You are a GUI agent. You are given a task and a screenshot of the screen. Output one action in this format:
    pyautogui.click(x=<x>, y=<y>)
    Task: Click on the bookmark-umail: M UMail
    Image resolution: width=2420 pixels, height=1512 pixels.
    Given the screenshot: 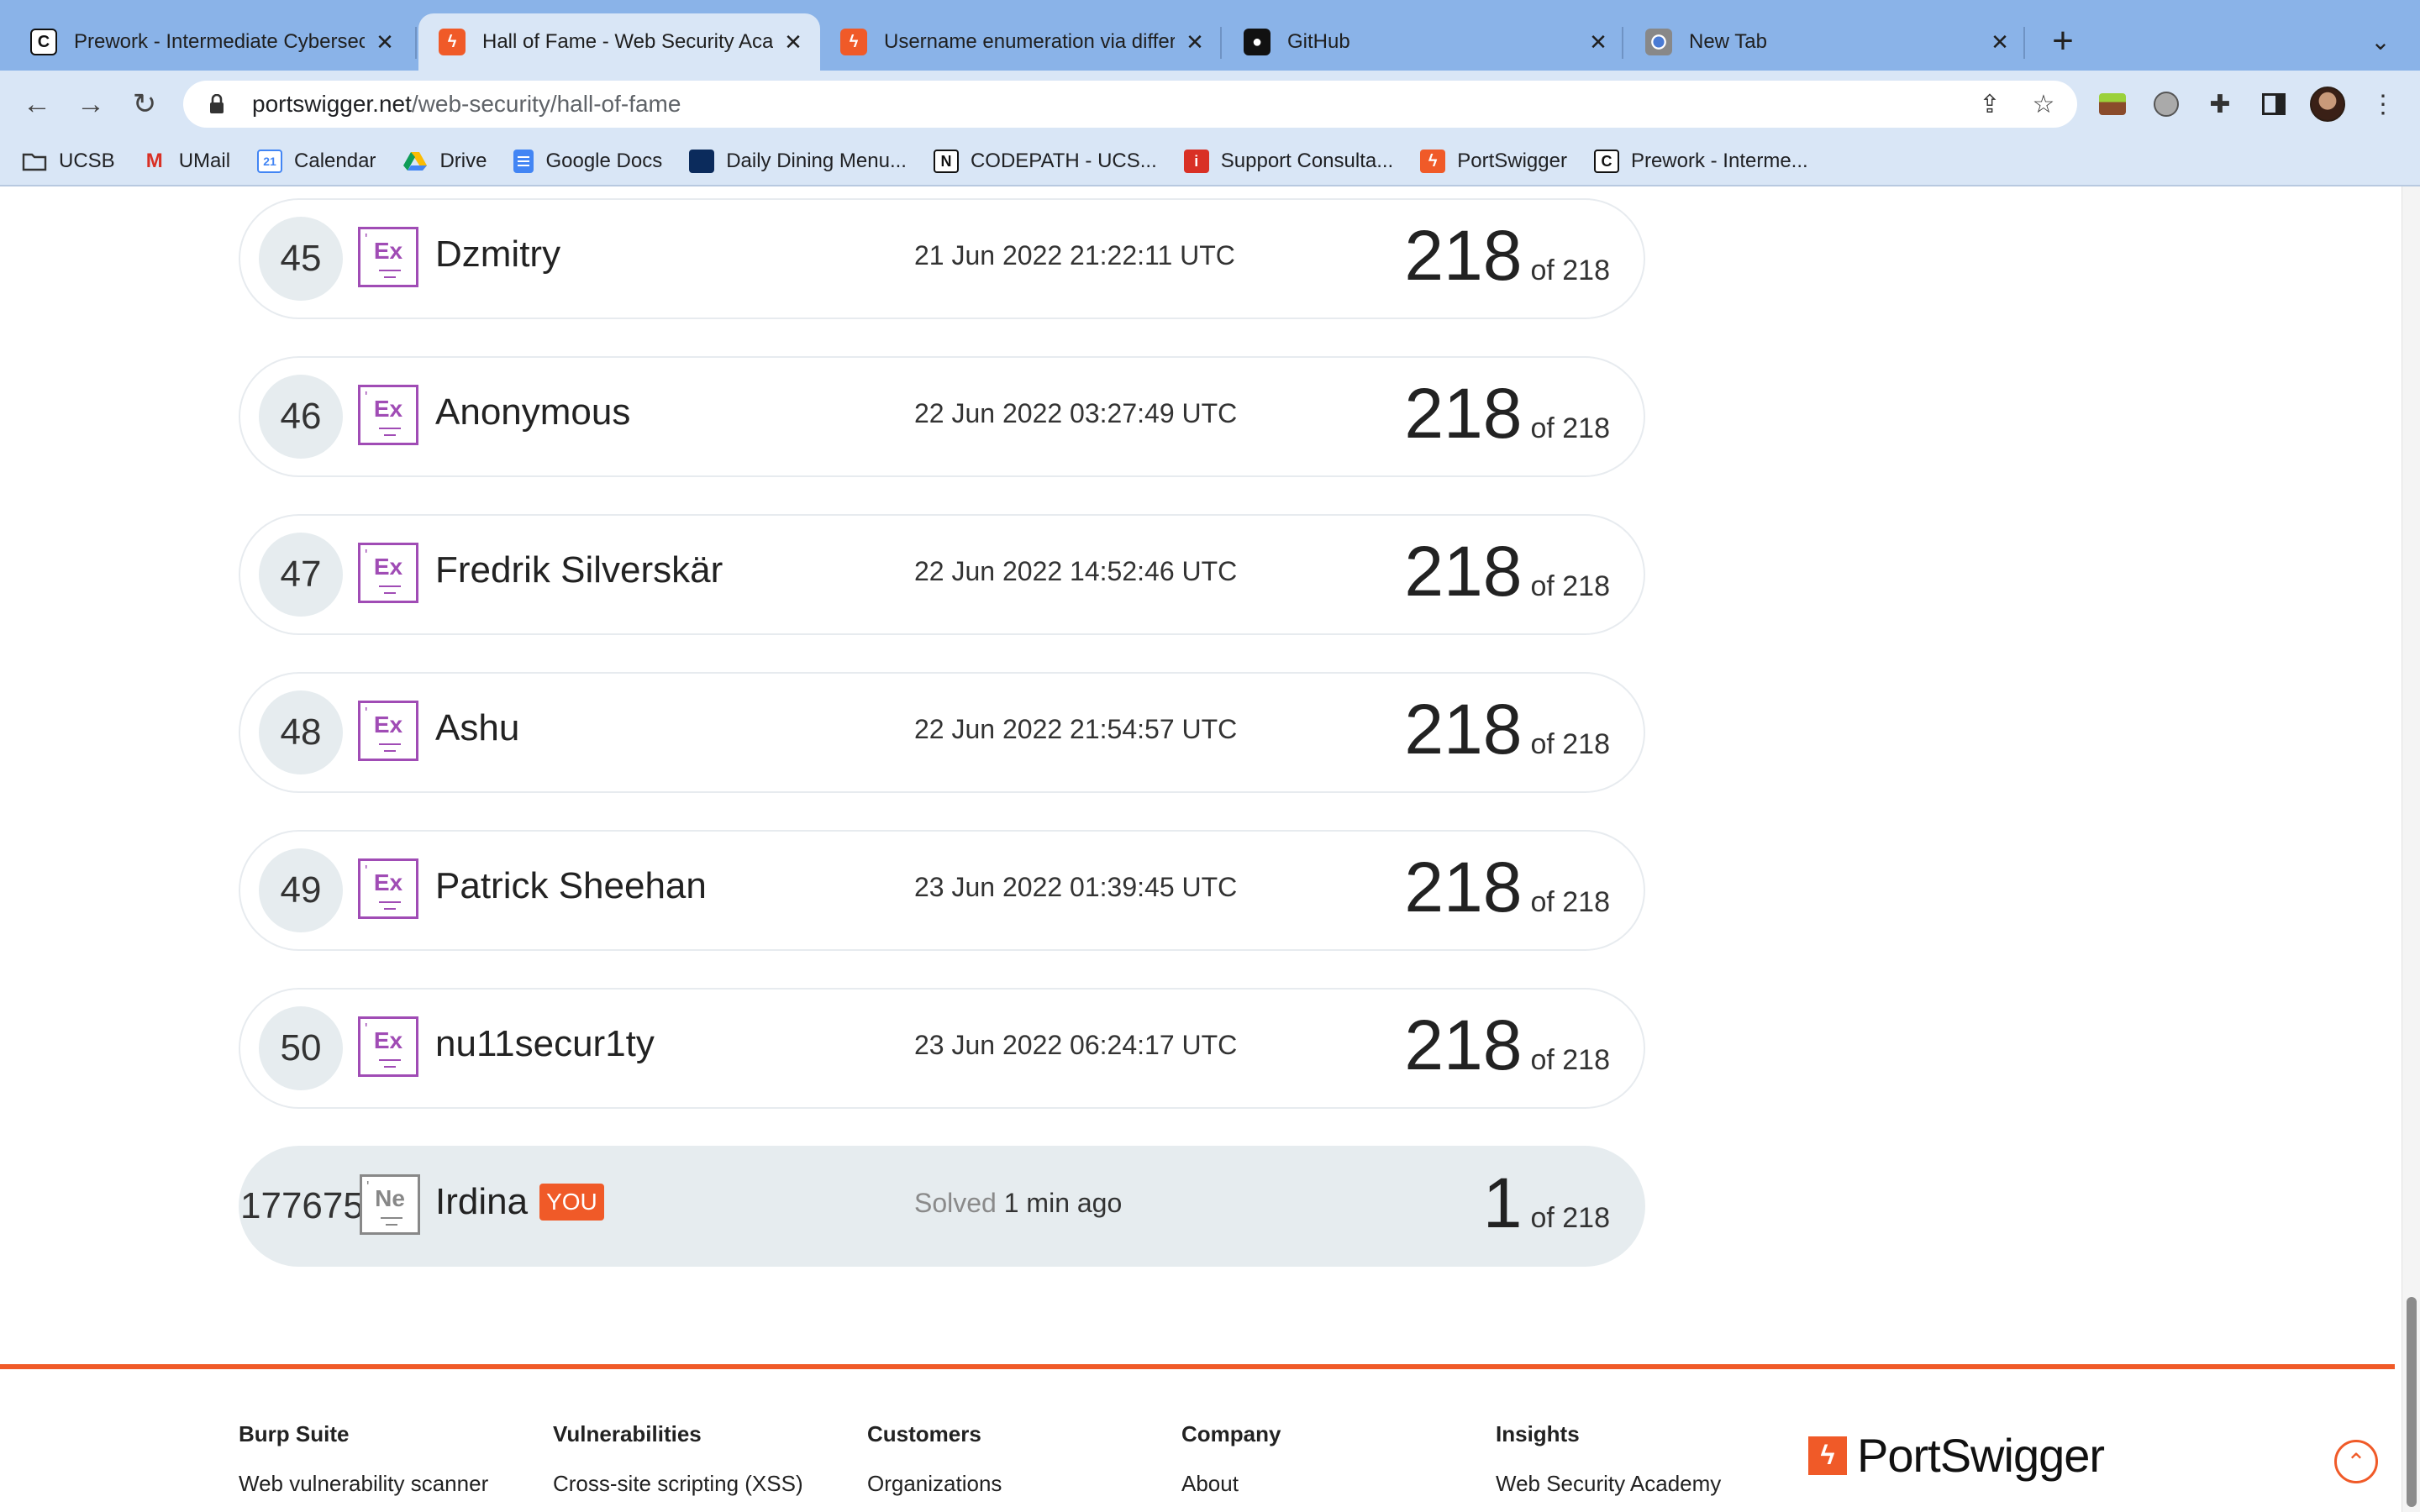 What is the action you would take?
    pyautogui.click(x=186, y=161)
    